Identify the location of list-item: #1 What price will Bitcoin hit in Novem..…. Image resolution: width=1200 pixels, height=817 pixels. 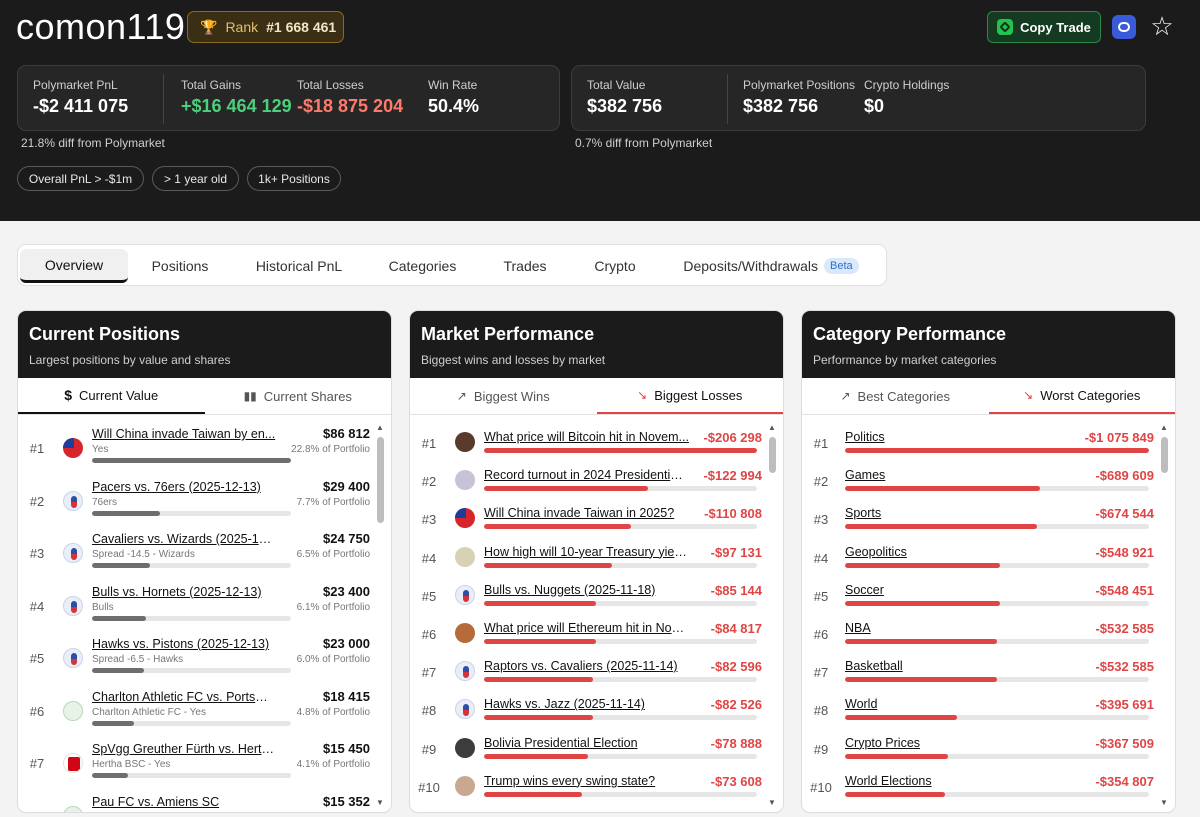
(586, 445).